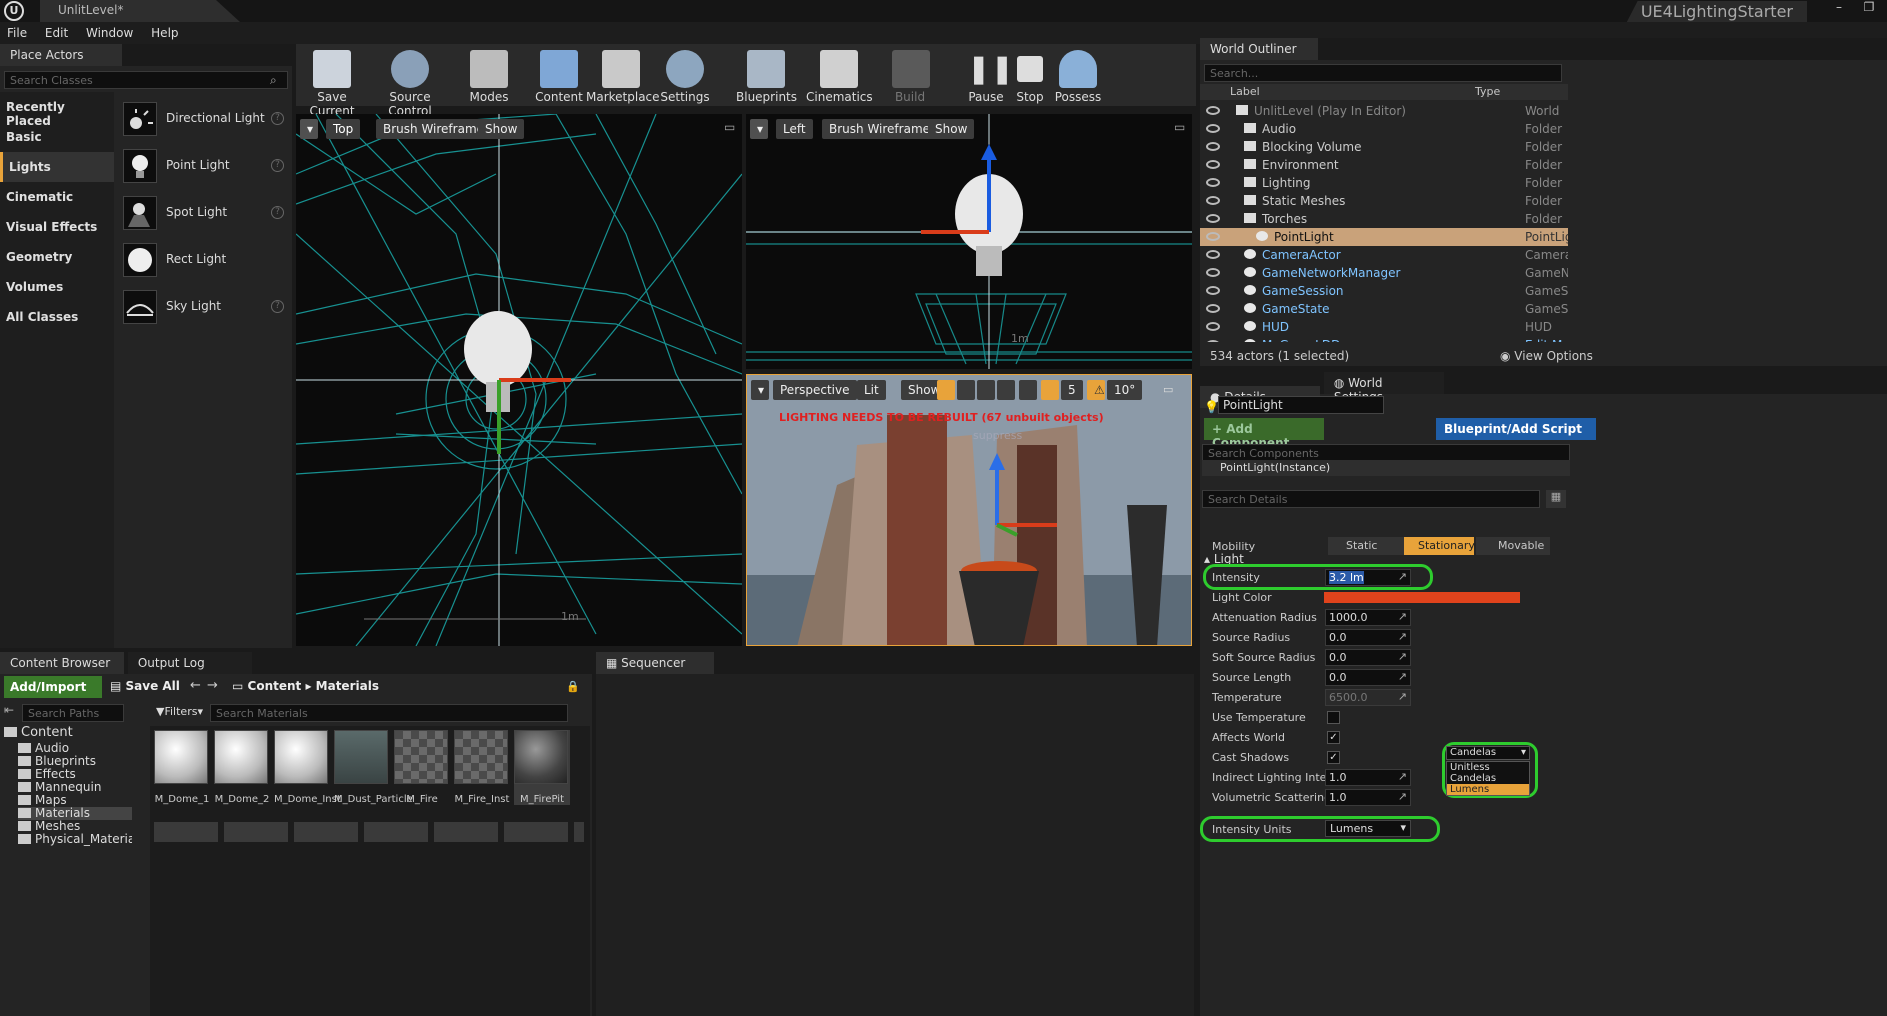 The height and width of the screenshot is (1016, 1887). What do you see at coordinates (1487, 91) in the screenshot?
I see `column-type: Type` at bounding box center [1487, 91].